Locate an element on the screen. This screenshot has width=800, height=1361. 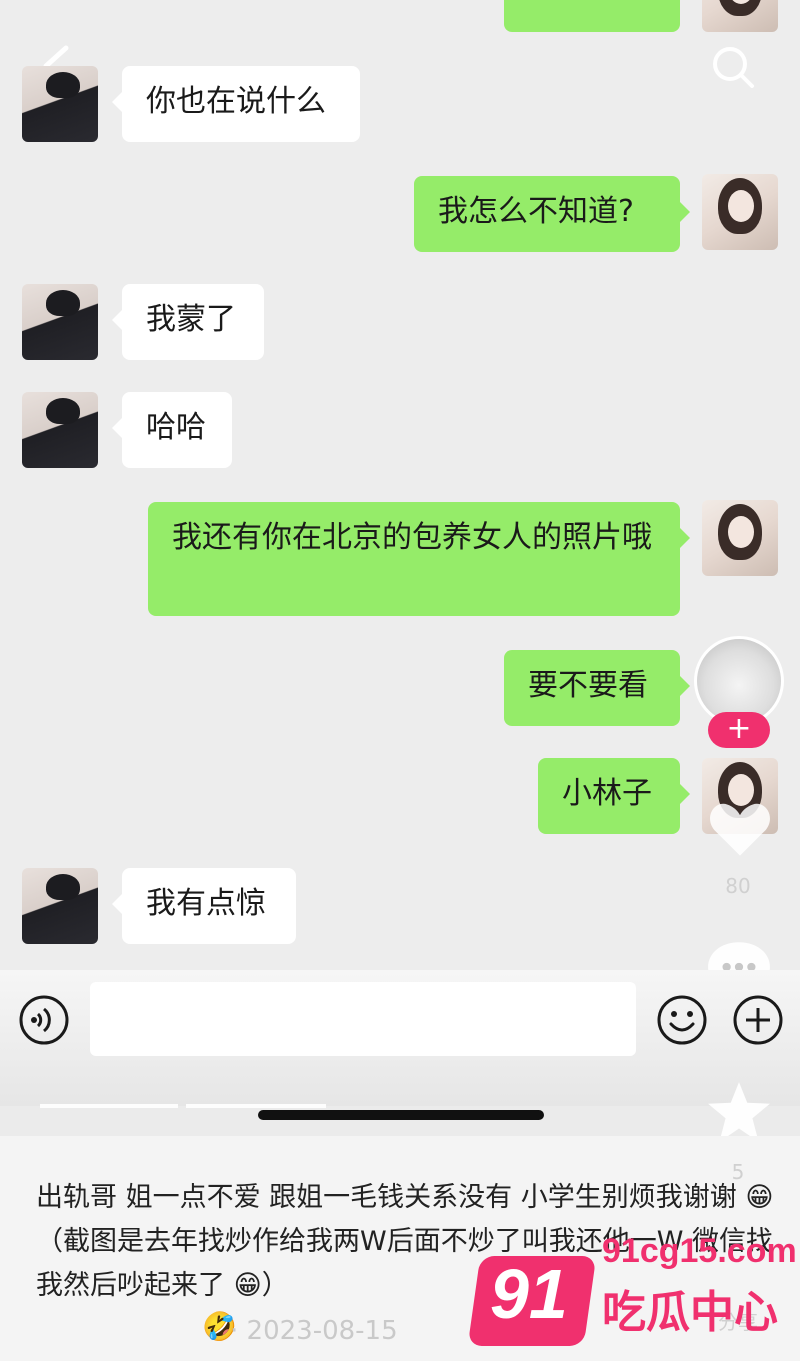
post-date: · 2023-08-15 is located at coordinates (314, 1331).